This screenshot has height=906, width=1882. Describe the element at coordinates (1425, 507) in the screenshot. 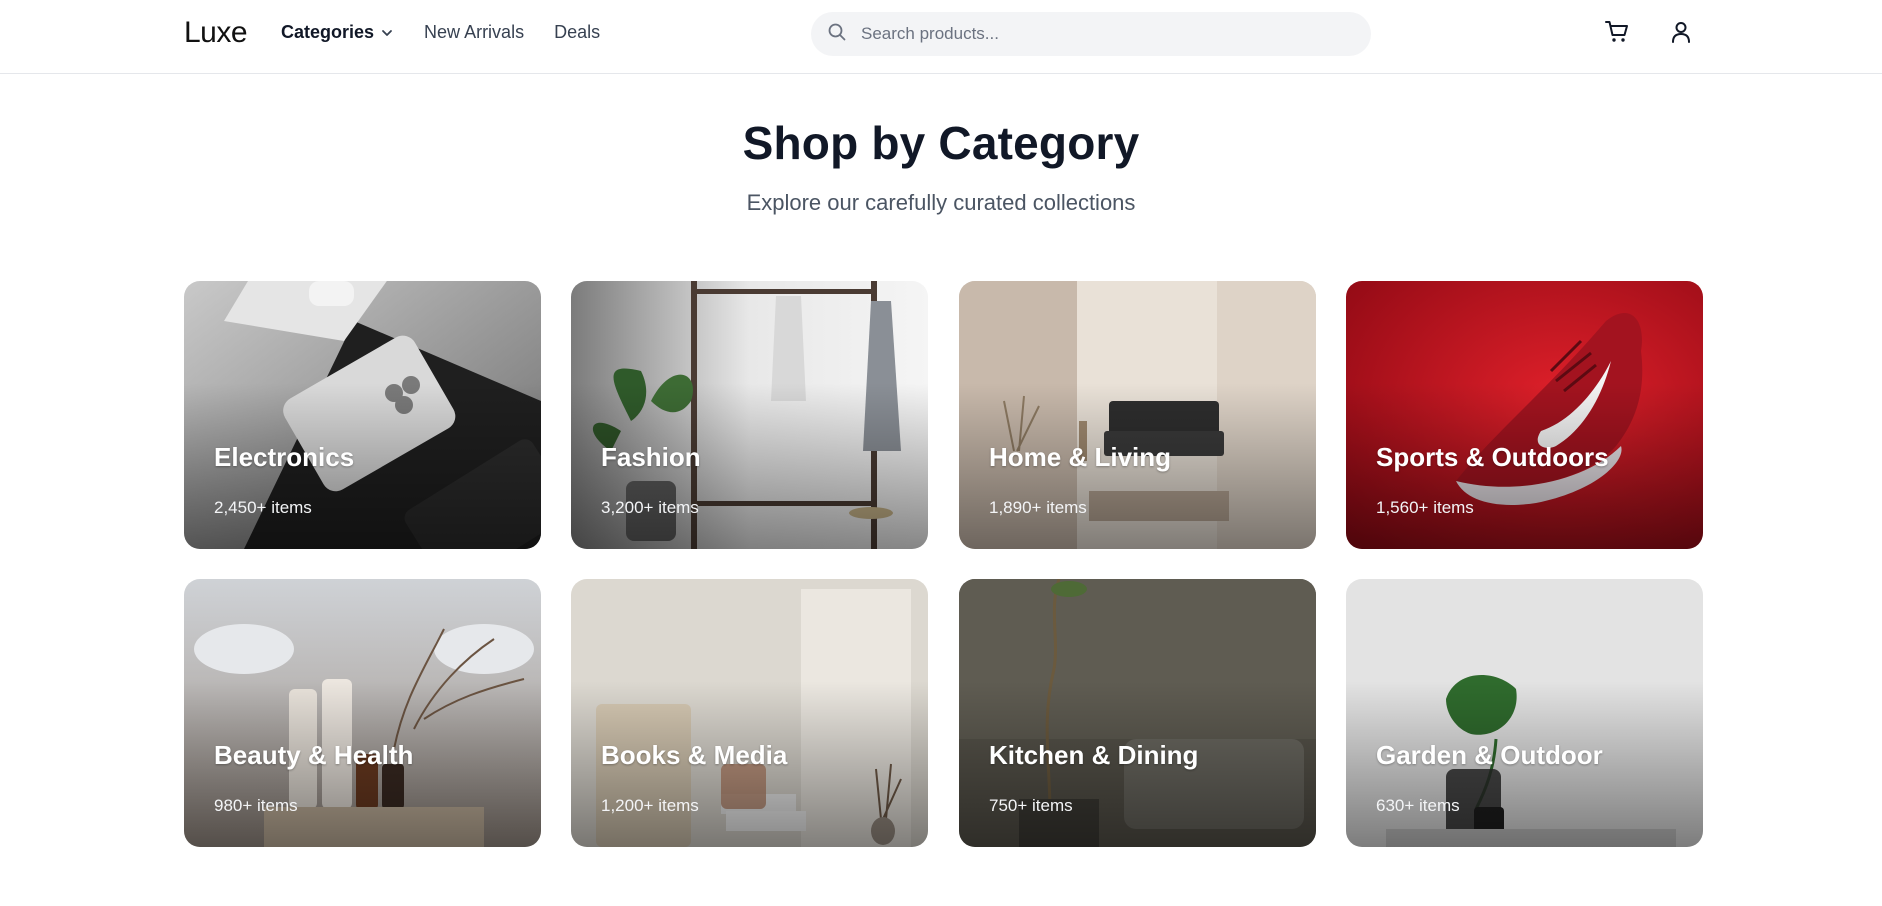

I see `category-count: 1,560+ items` at that location.